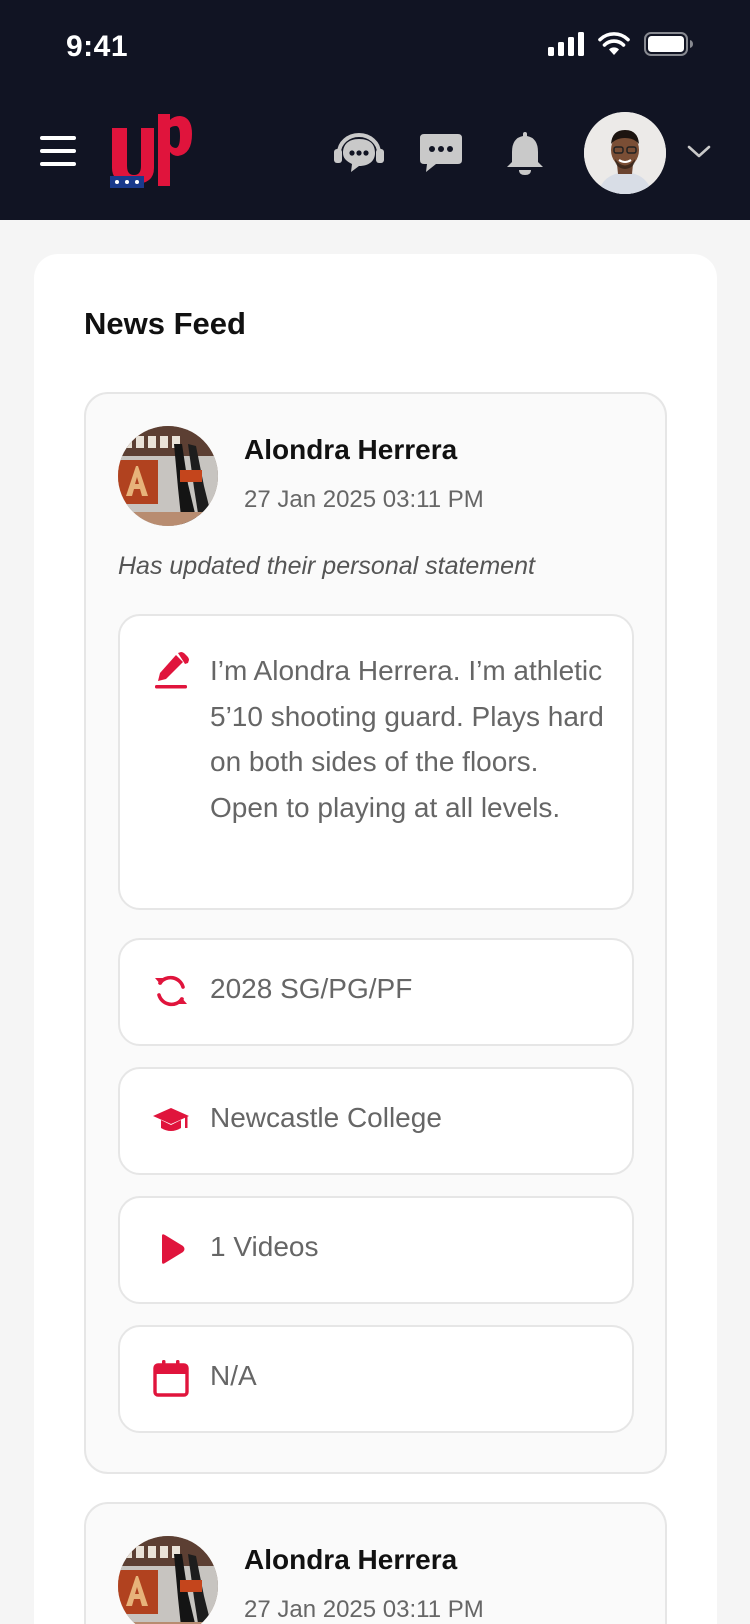 The image size is (750, 1624). Describe the element at coordinates (171, 1119) in the screenshot. I see `graduation-cap-icon` at that location.